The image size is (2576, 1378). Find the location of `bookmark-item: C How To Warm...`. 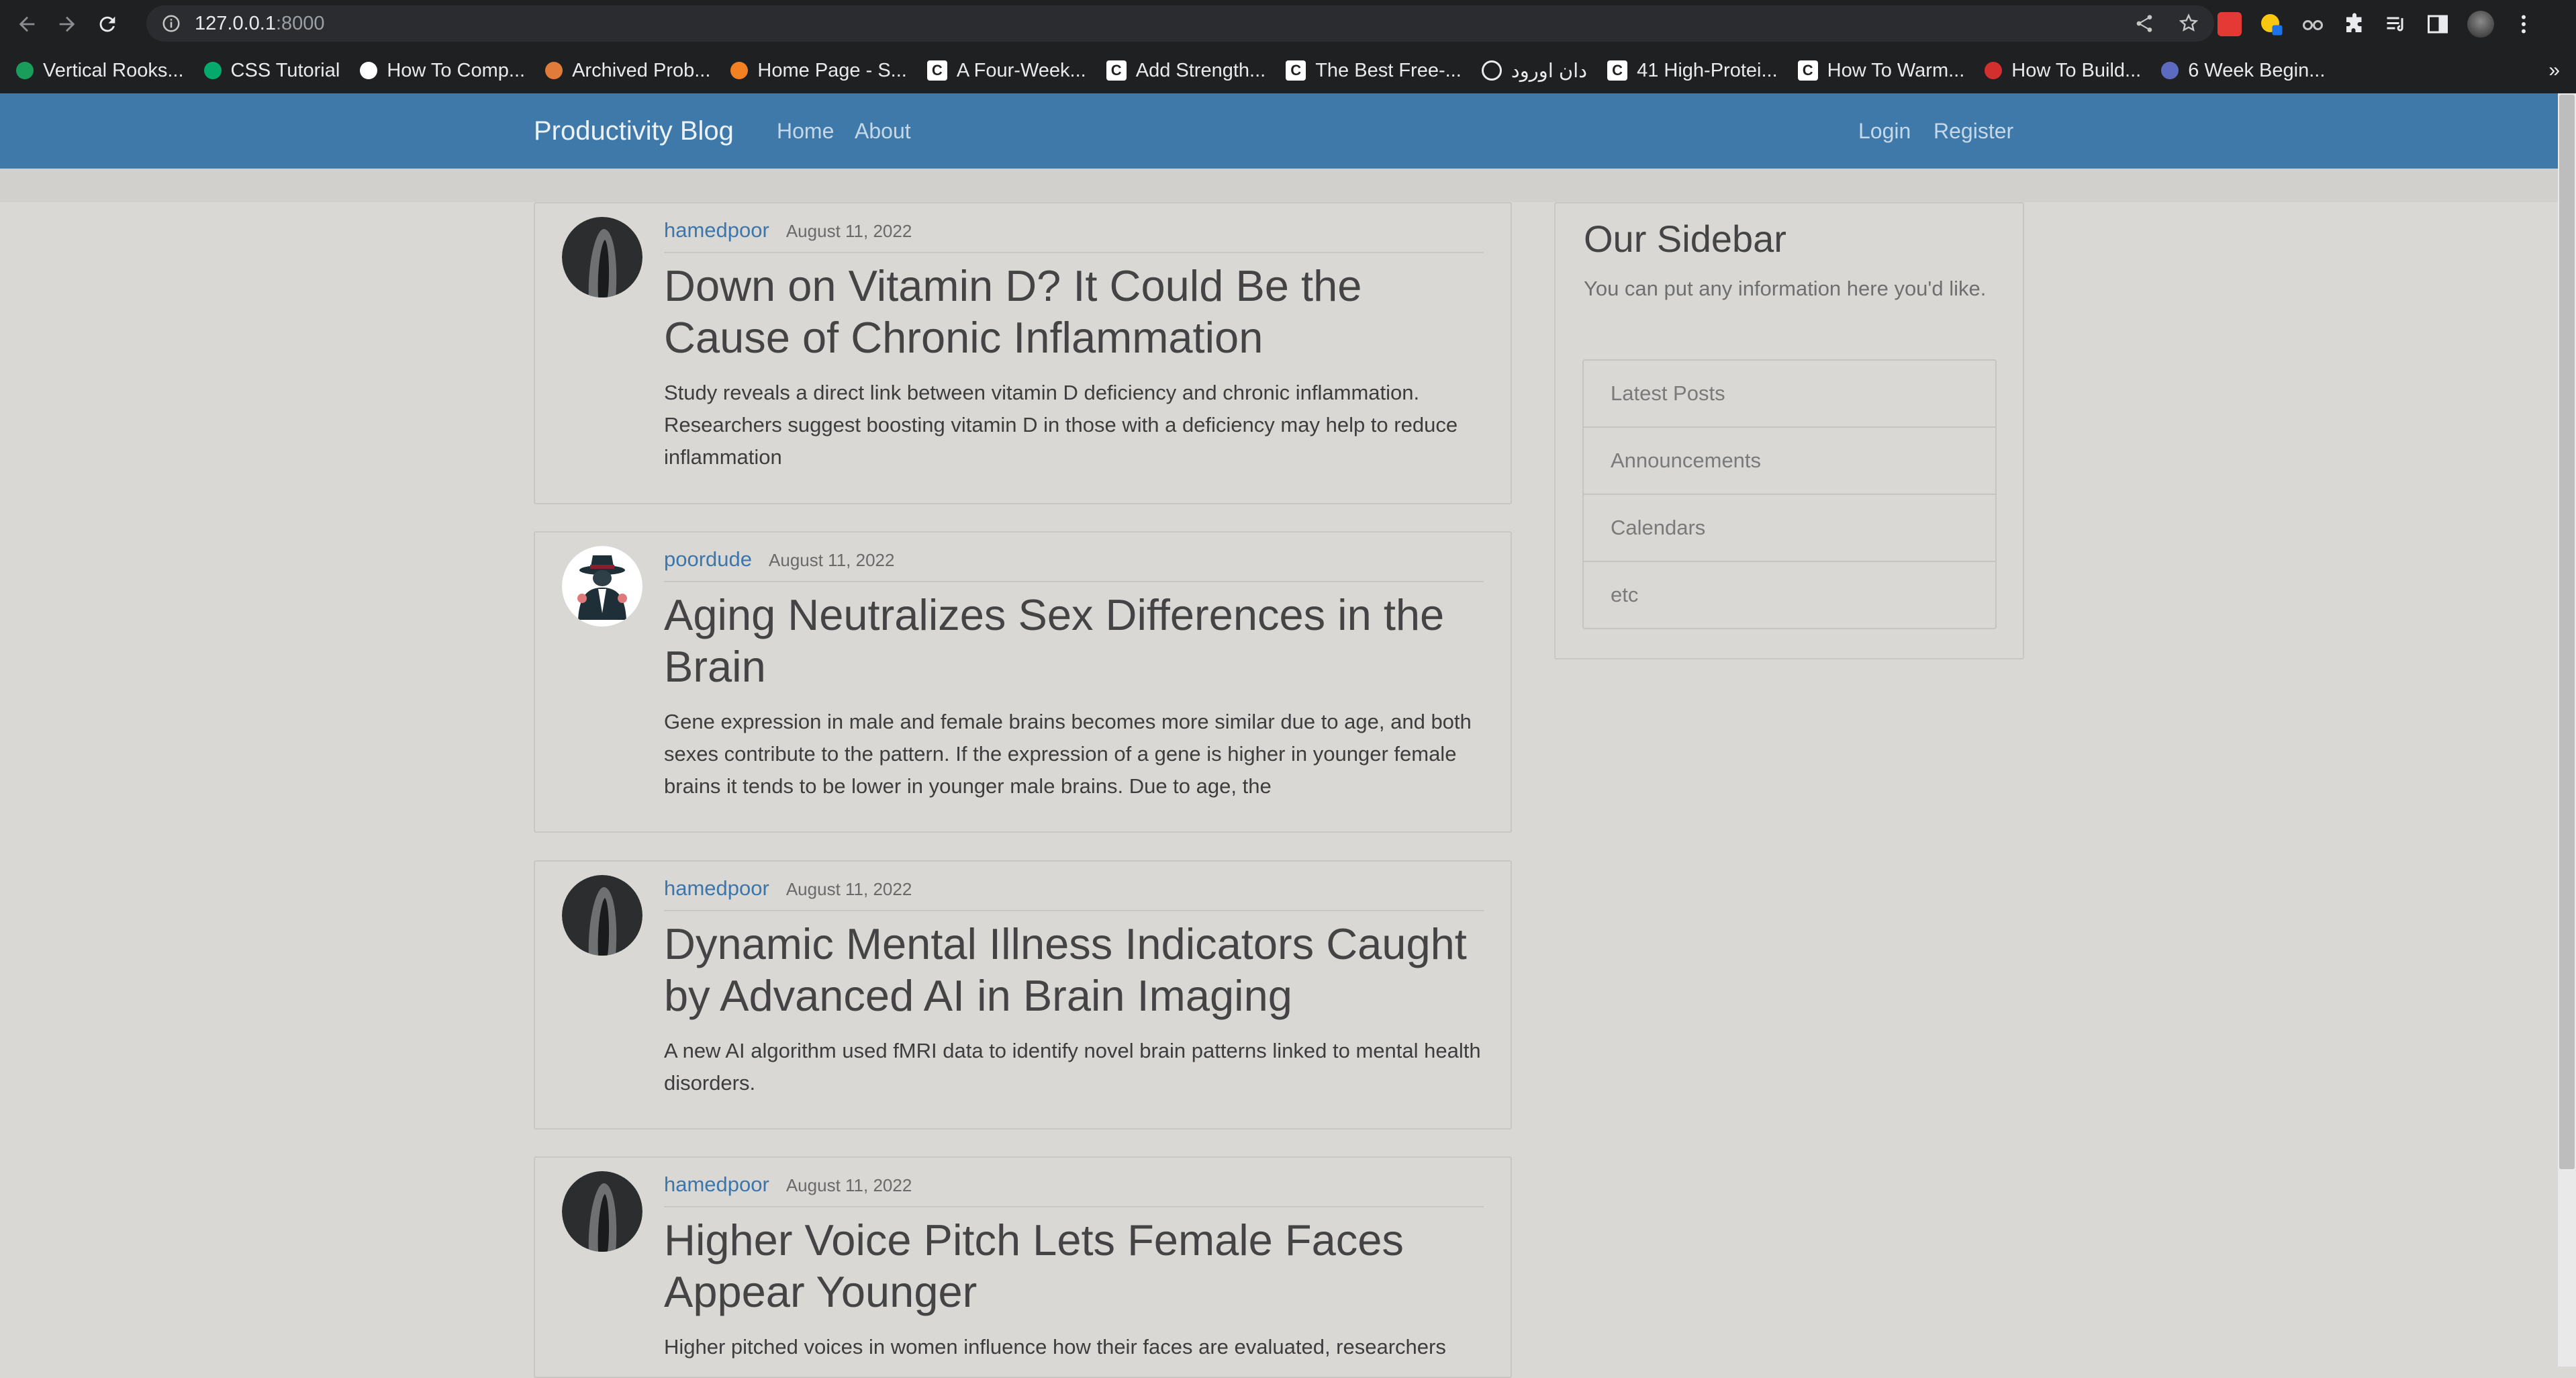

bookmark-item: C How To Warm... is located at coordinates (1881, 70).